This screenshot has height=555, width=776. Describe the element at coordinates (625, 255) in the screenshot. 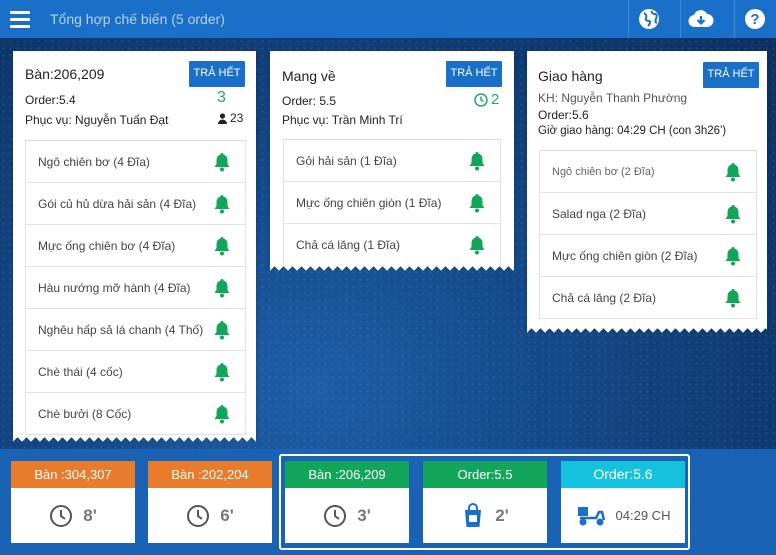

I see `item-name: Mực ống chiên giòn (2 Đĩa)` at that location.